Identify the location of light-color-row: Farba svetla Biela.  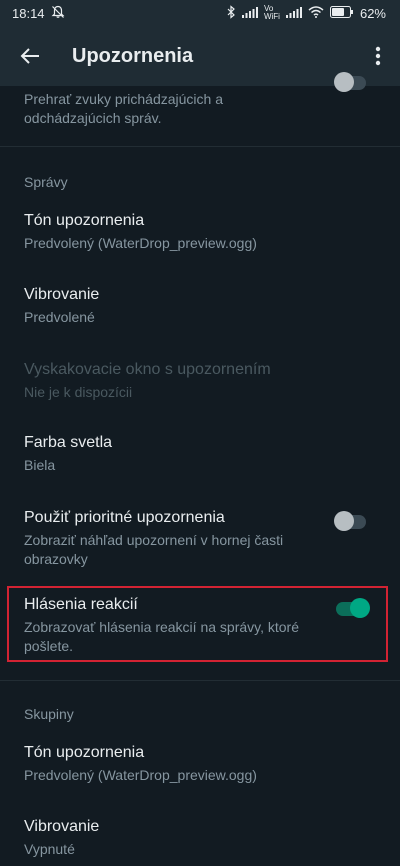
(200, 454).